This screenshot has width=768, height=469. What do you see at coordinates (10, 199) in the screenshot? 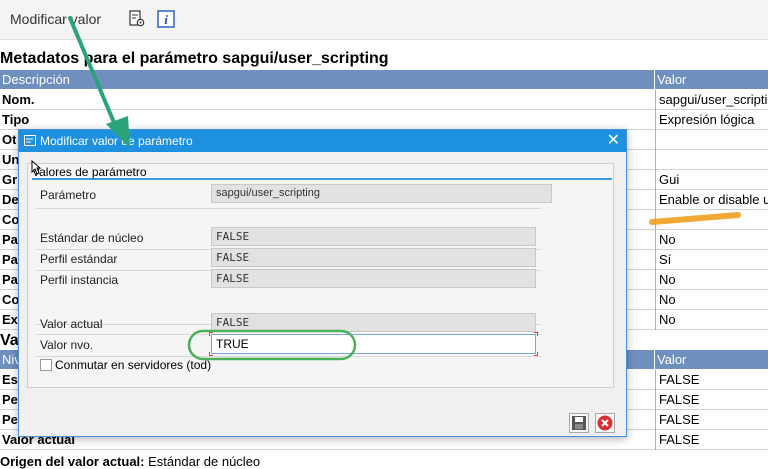
I see `row-label: De` at bounding box center [10, 199].